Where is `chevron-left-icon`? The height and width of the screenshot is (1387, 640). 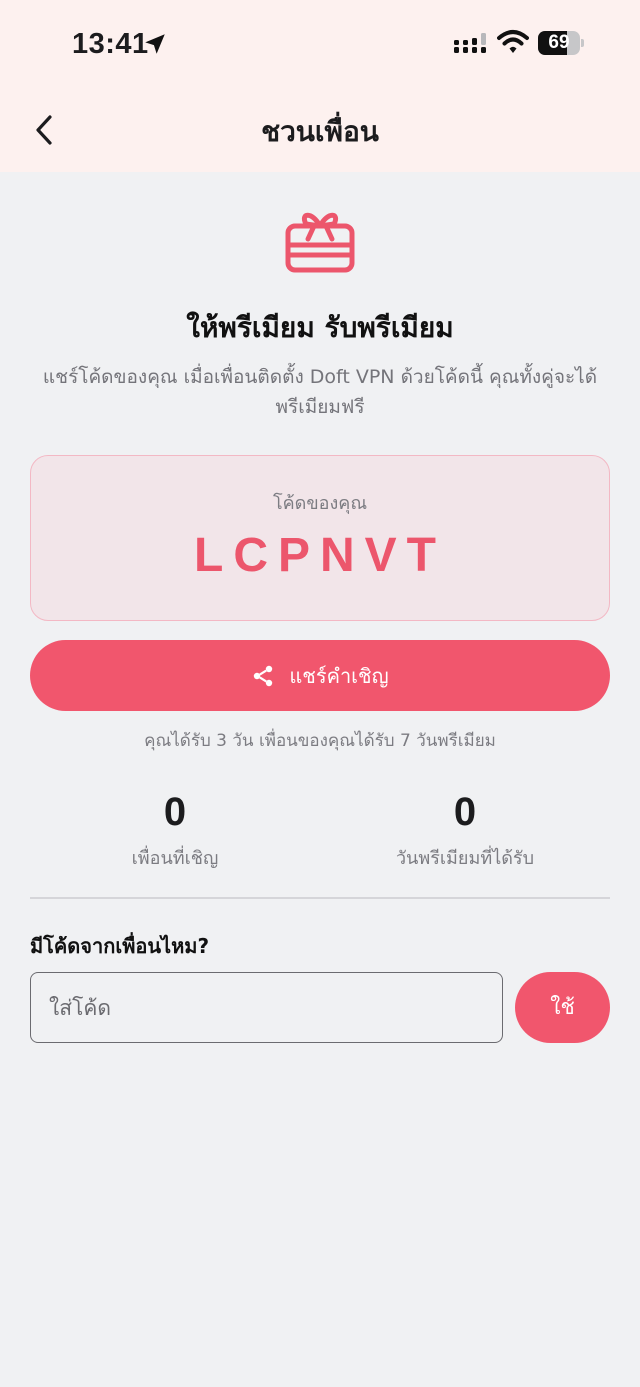 chevron-left-icon is located at coordinates (44, 130).